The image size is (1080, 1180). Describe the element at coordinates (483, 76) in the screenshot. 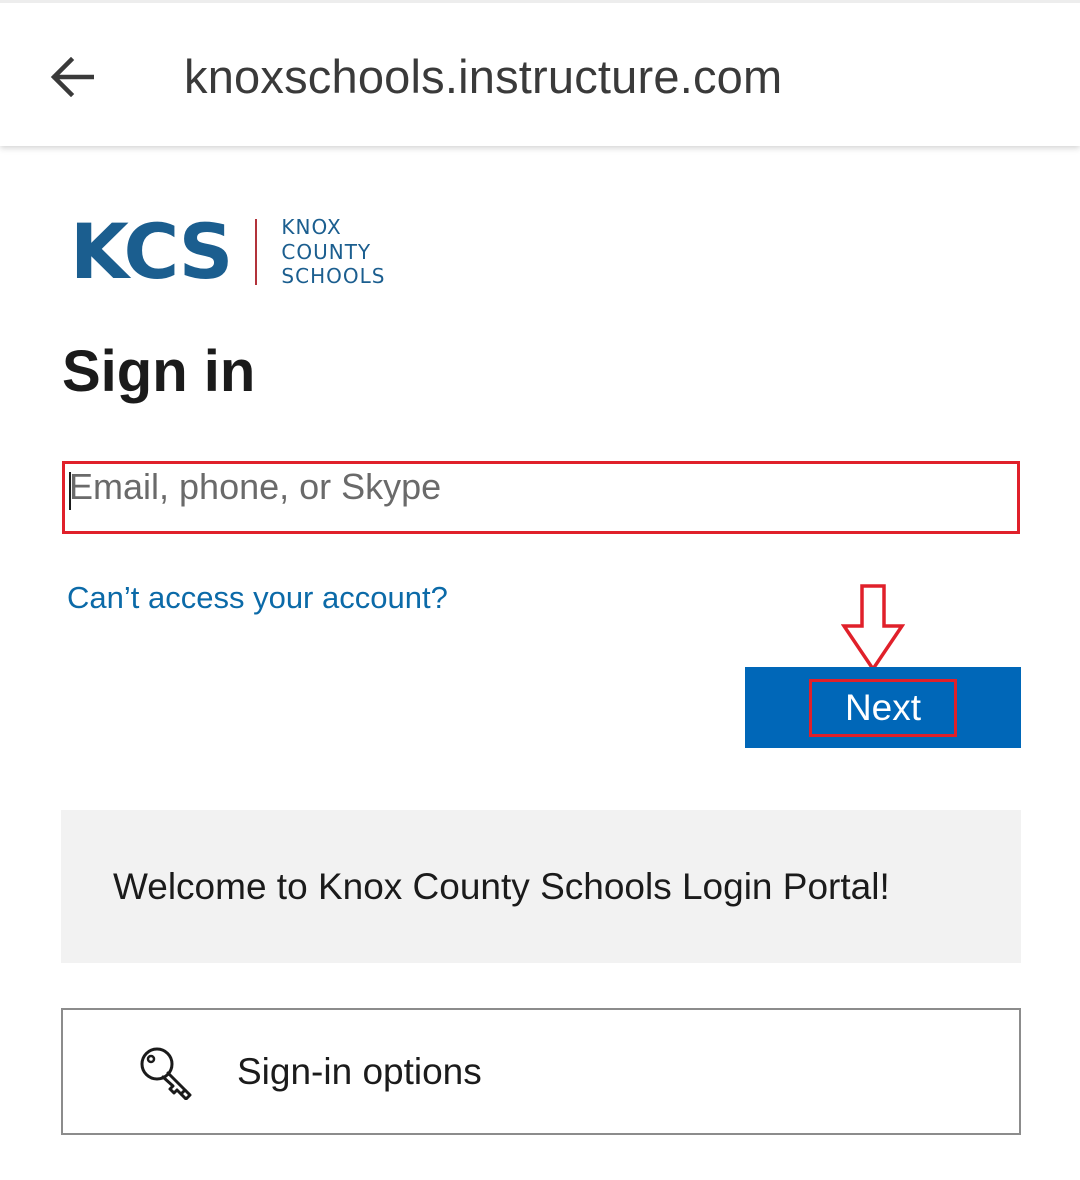

I see `address-bar-url: knoxschools.instructure.com` at that location.